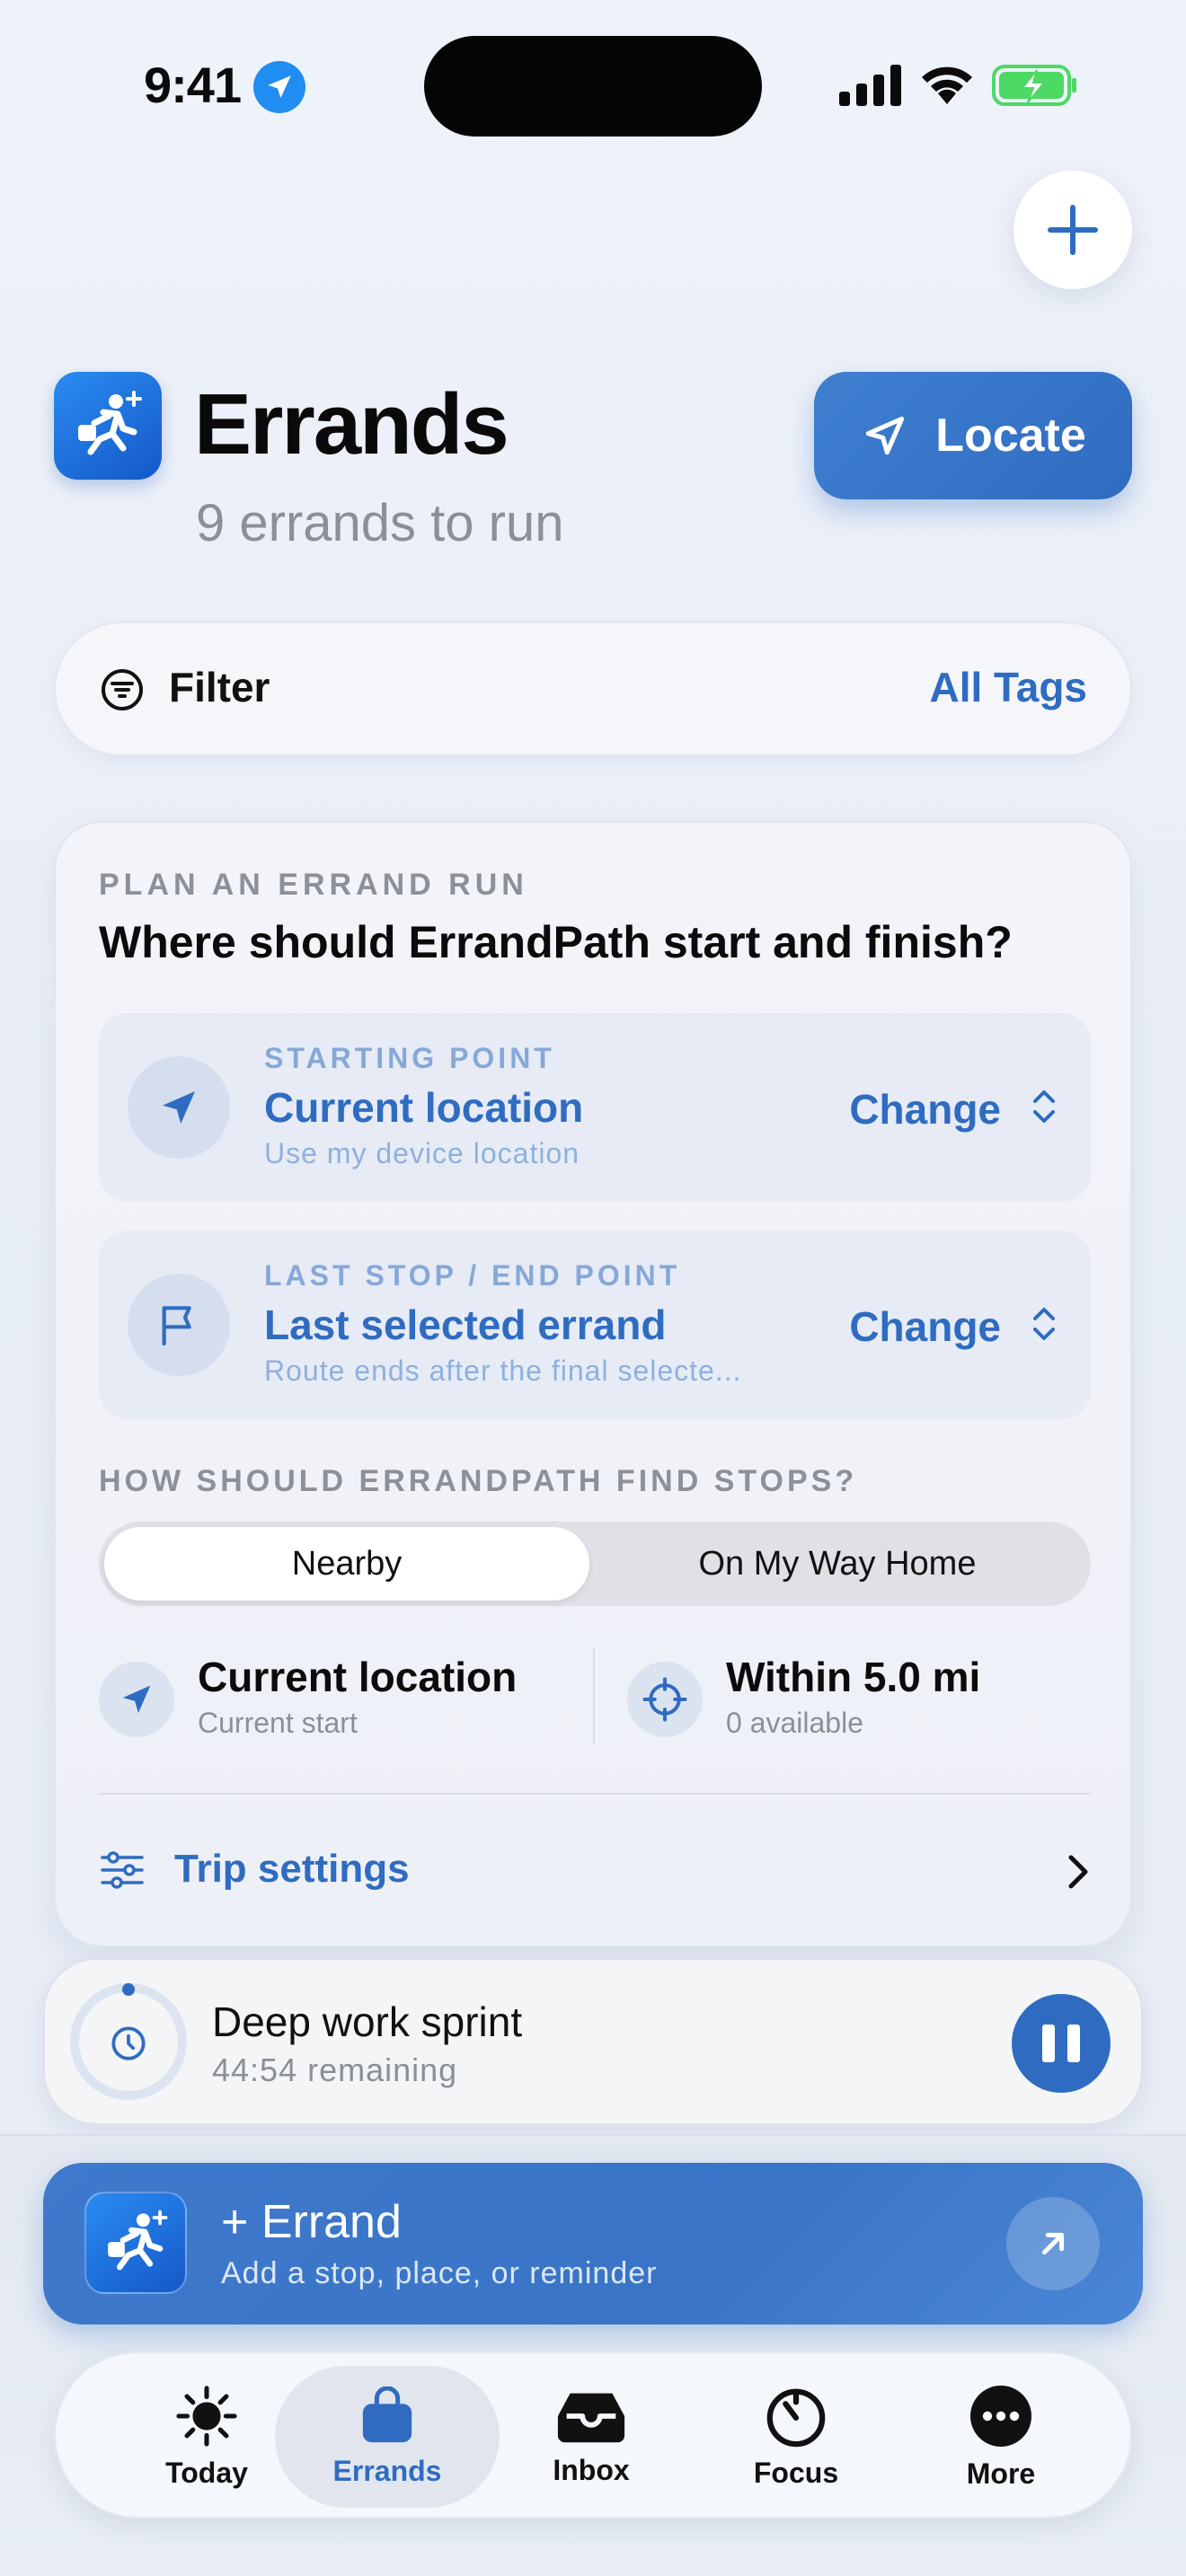 The width and height of the screenshot is (1186, 2576). What do you see at coordinates (593, 2244) in the screenshot?
I see `add-errand-button: + Errand Add a stop, place, or reminder` at bounding box center [593, 2244].